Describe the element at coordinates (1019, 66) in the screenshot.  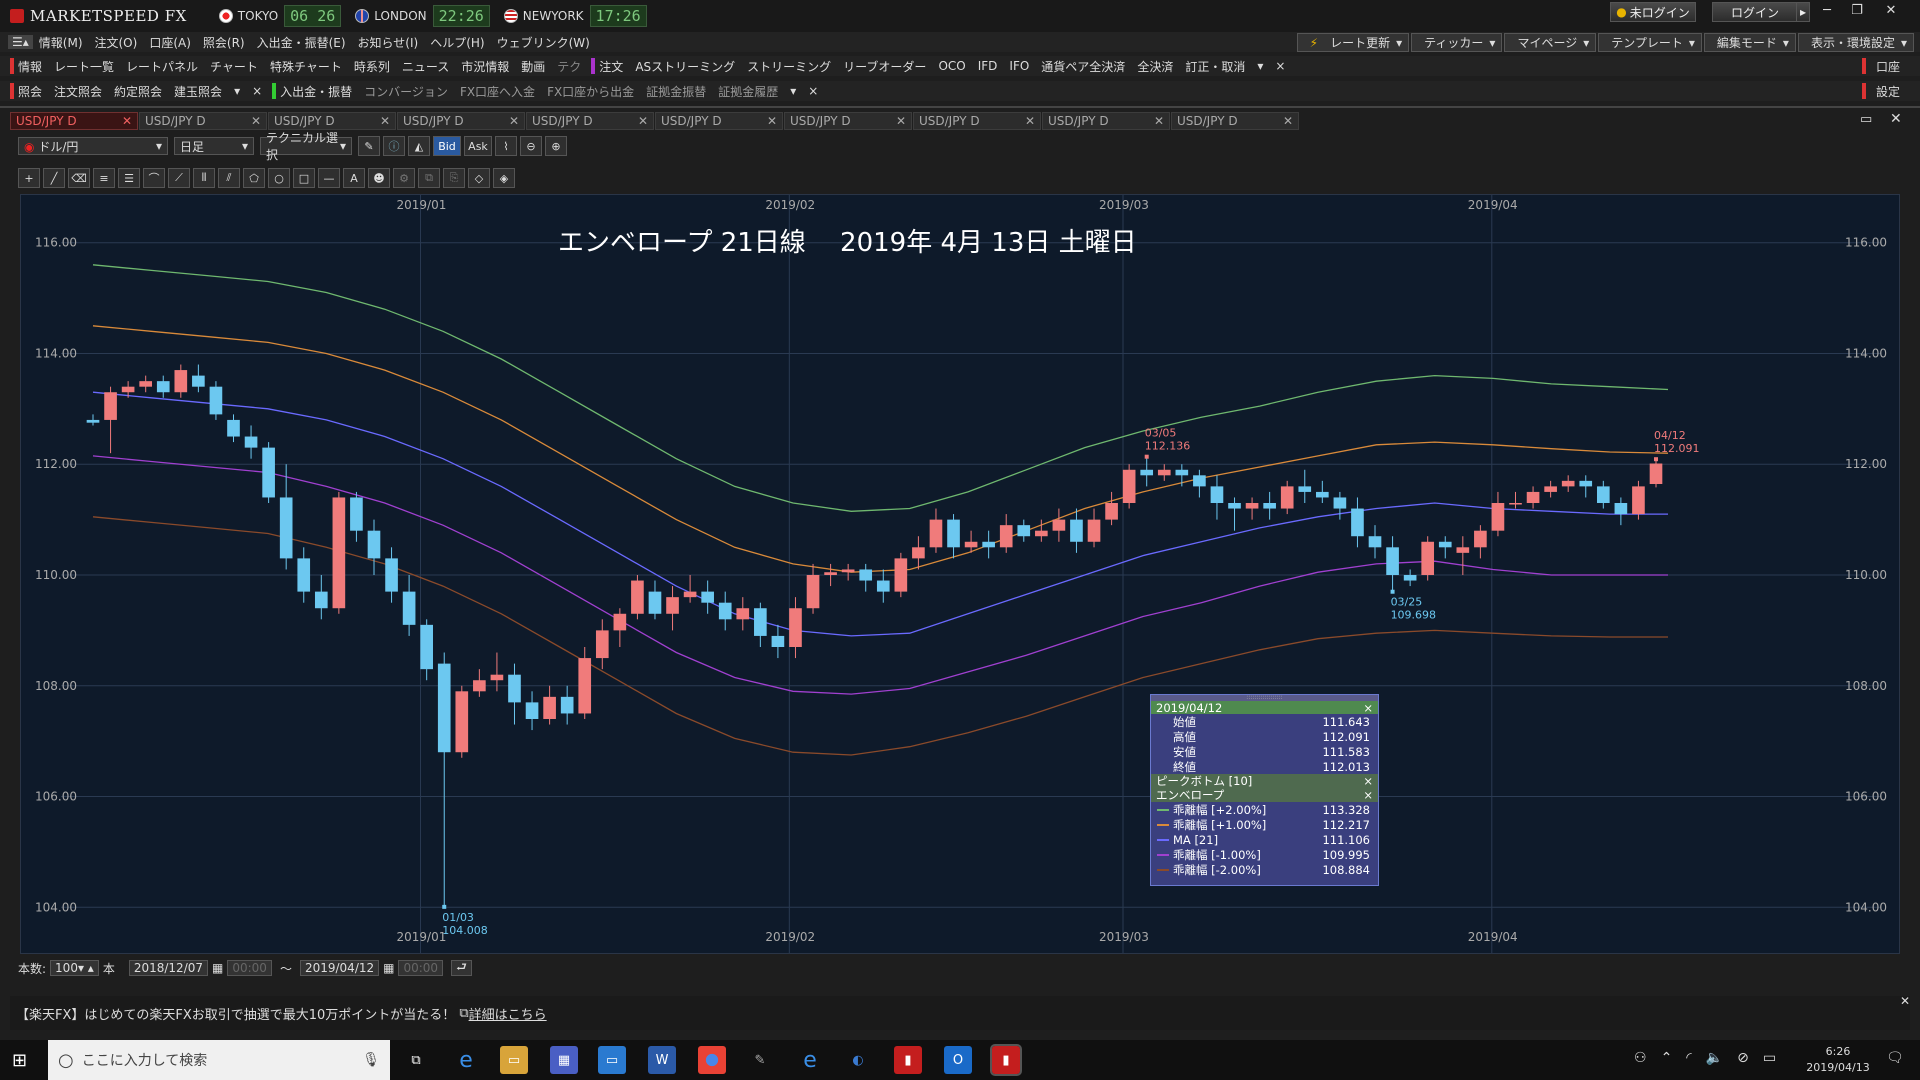
I see `quick-item: IFO` at that location.